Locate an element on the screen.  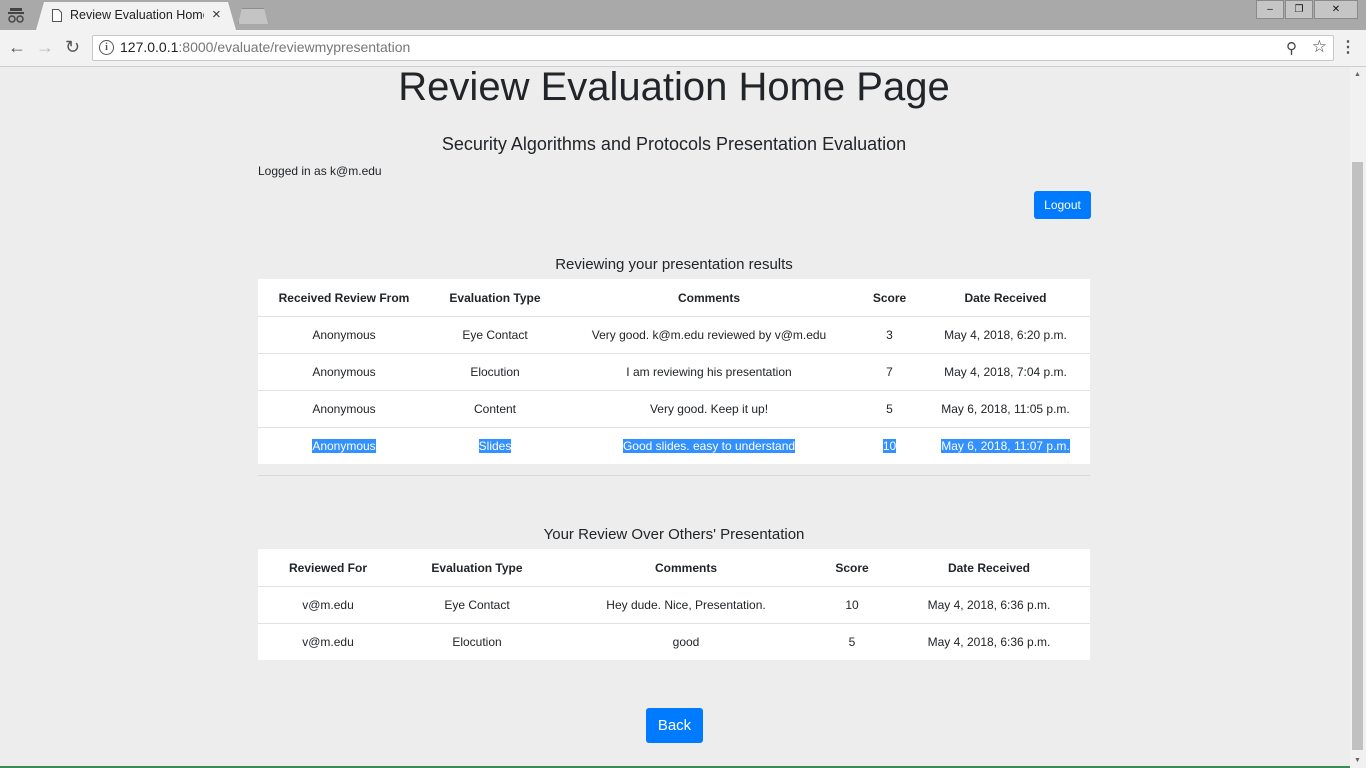
reload-icon: ↻ is located at coordinates (72, 47).